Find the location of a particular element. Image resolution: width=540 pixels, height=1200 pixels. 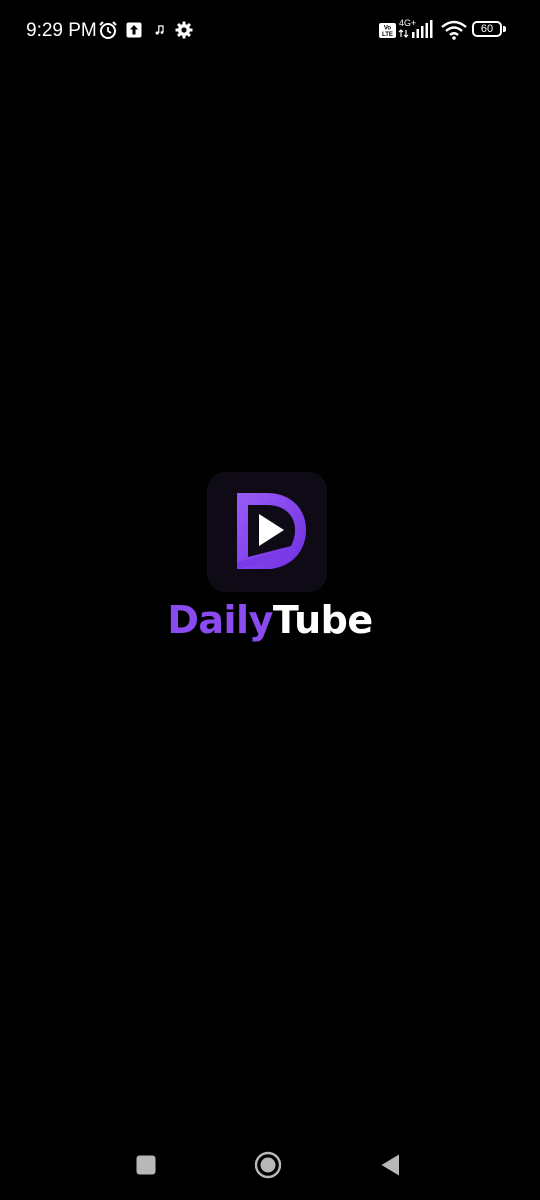

volte-icon: Vo LTE is located at coordinates (387, 30).